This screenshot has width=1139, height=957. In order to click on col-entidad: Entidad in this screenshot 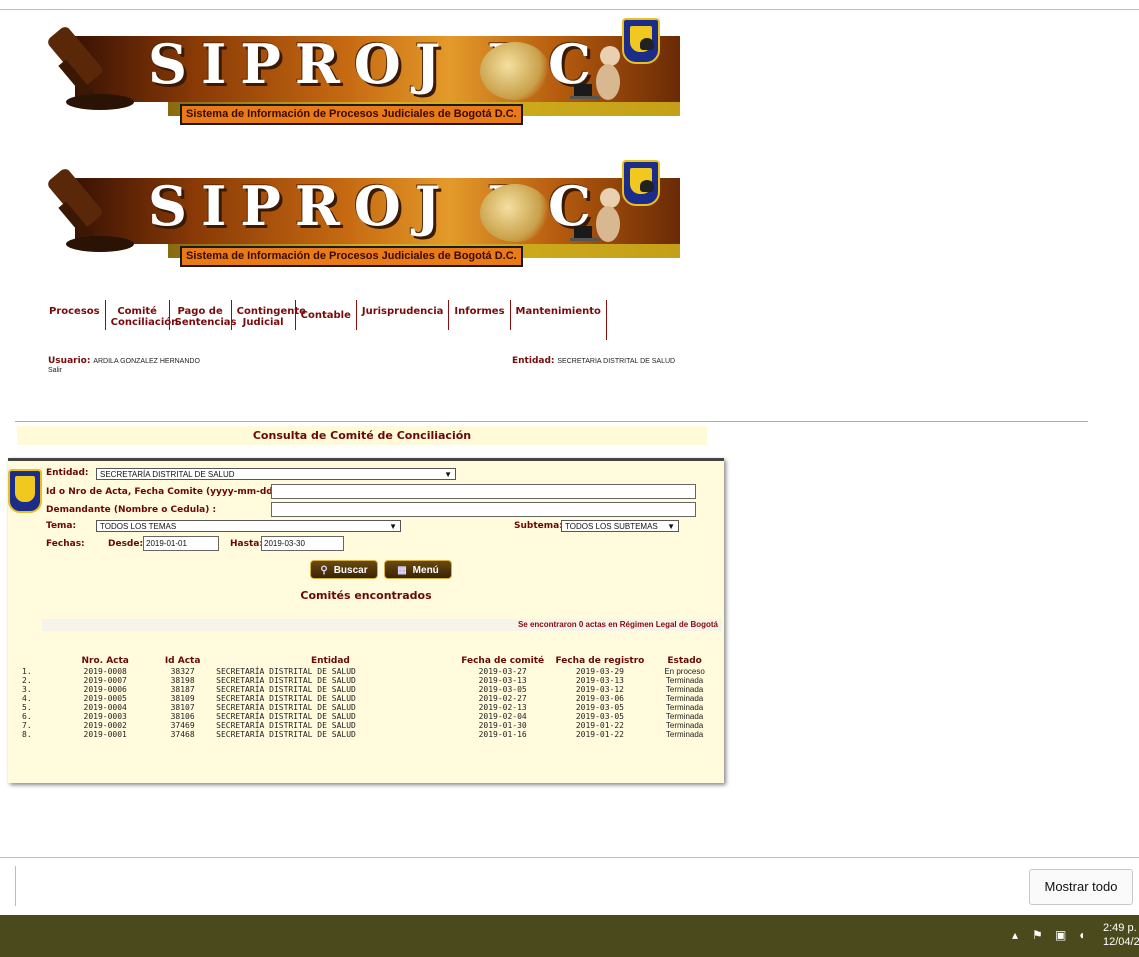, I will do `click(330, 661)`.